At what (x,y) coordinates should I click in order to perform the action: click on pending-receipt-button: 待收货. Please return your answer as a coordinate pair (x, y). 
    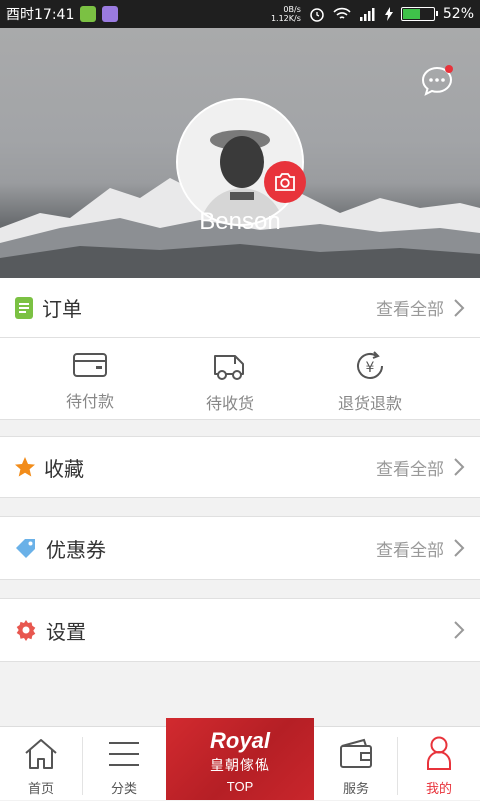
    Looking at the image, I should click on (230, 382).